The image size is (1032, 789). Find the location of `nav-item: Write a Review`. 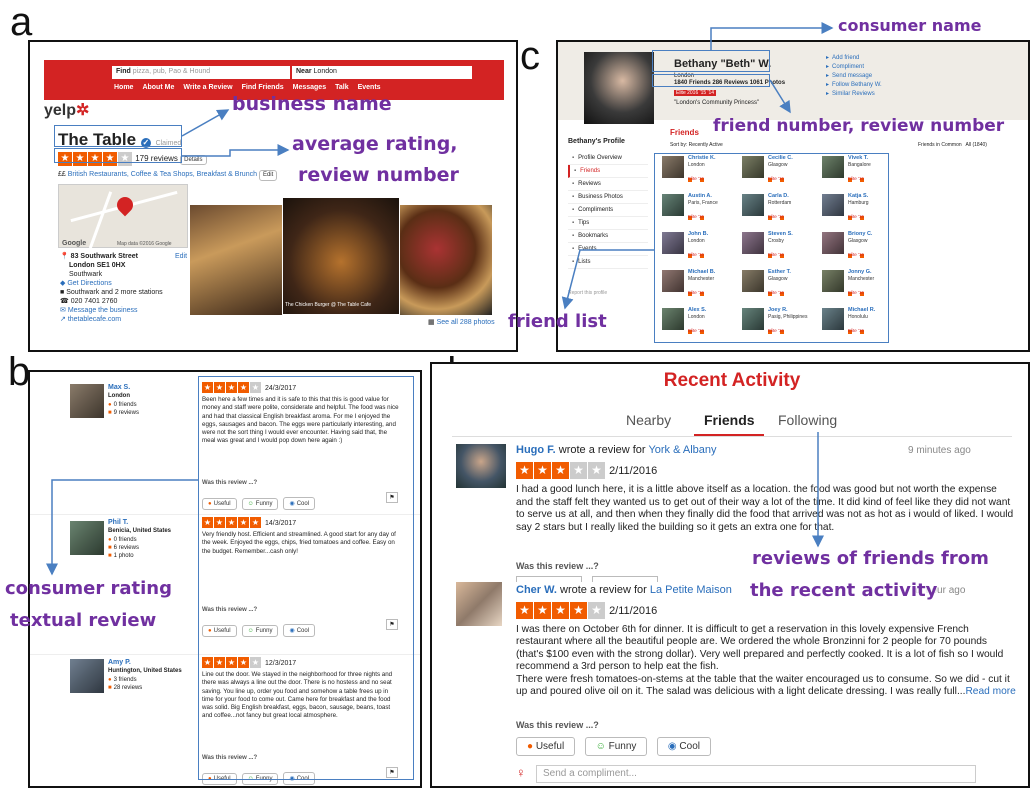

nav-item: Write a Review is located at coordinates (207, 87).